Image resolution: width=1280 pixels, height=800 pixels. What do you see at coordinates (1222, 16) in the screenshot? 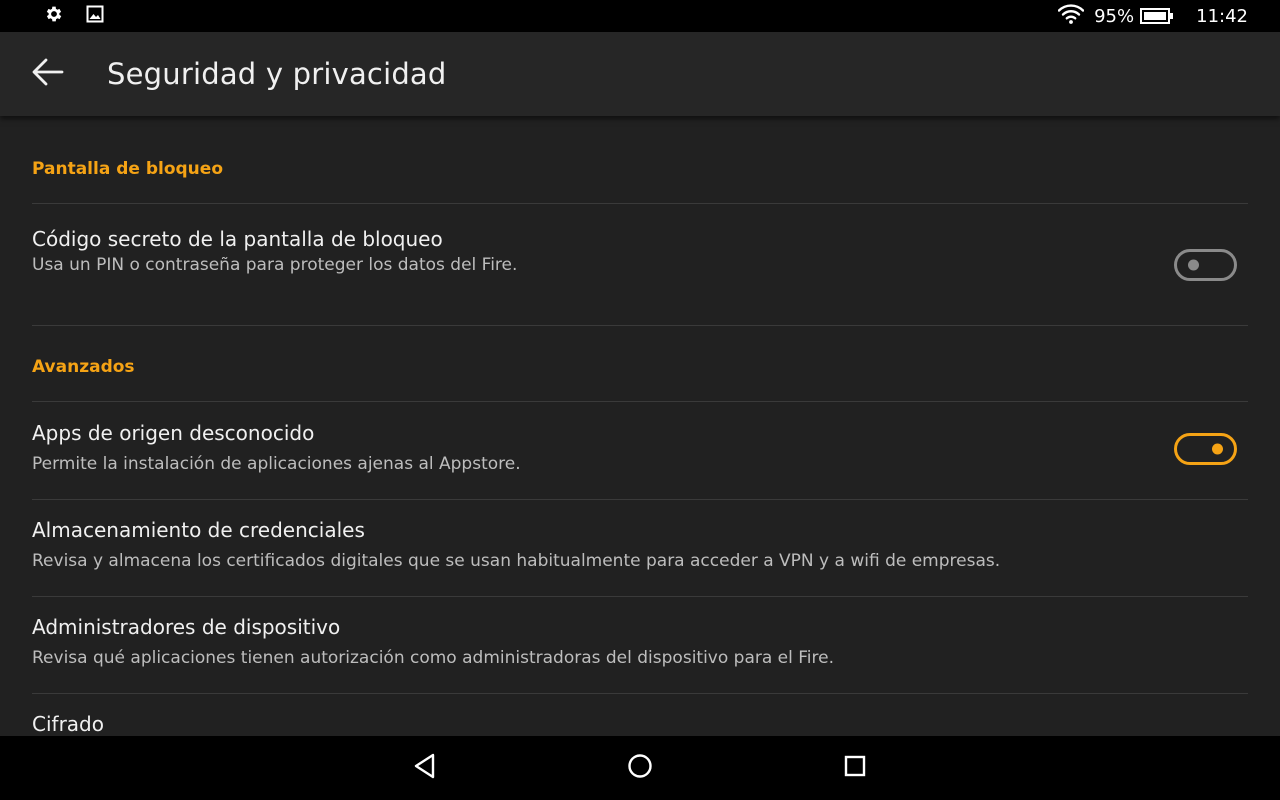
I see `clock: 11:42` at bounding box center [1222, 16].